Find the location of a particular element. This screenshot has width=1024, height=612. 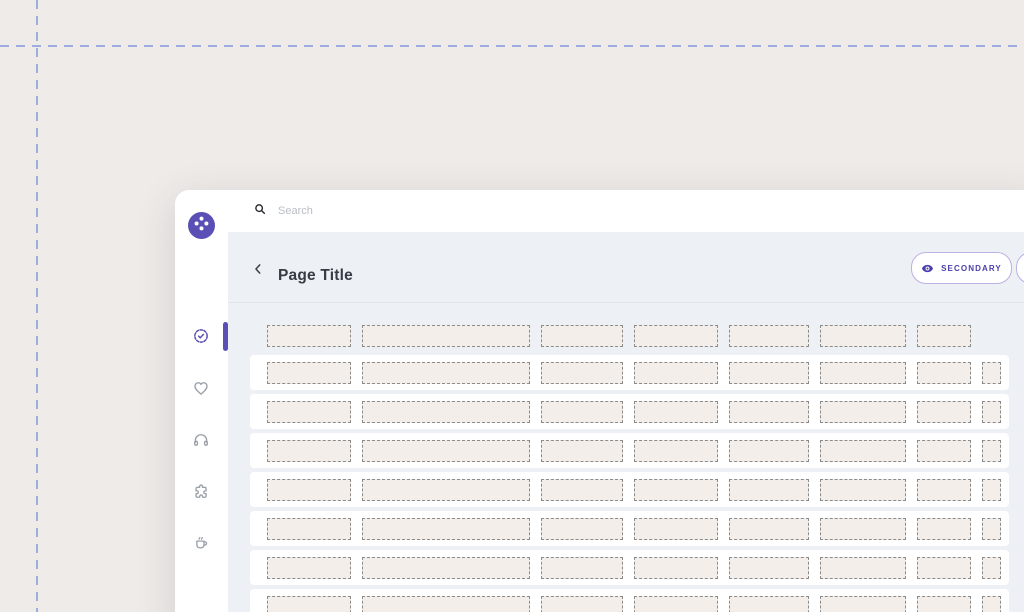

heart-icon is located at coordinates (201, 388).